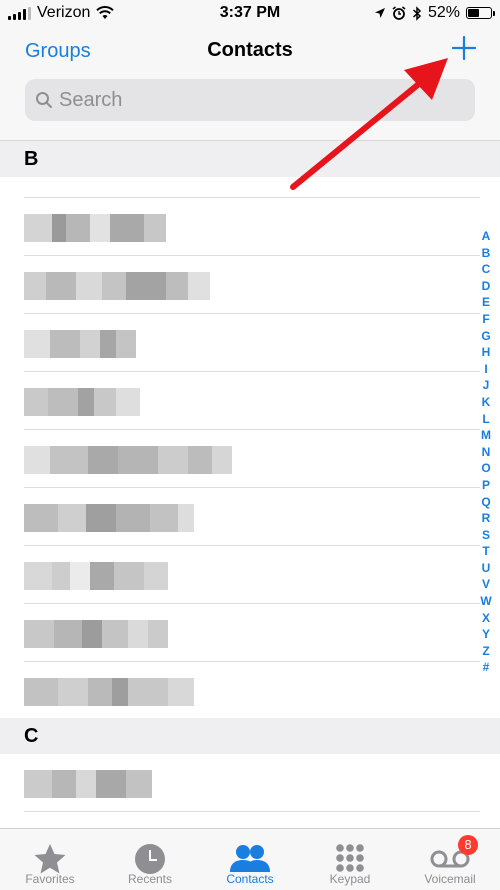 The width and height of the screenshot is (500, 890). What do you see at coordinates (486, 485) in the screenshot?
I see `index-letter: P` at bounding box center [486, 485].